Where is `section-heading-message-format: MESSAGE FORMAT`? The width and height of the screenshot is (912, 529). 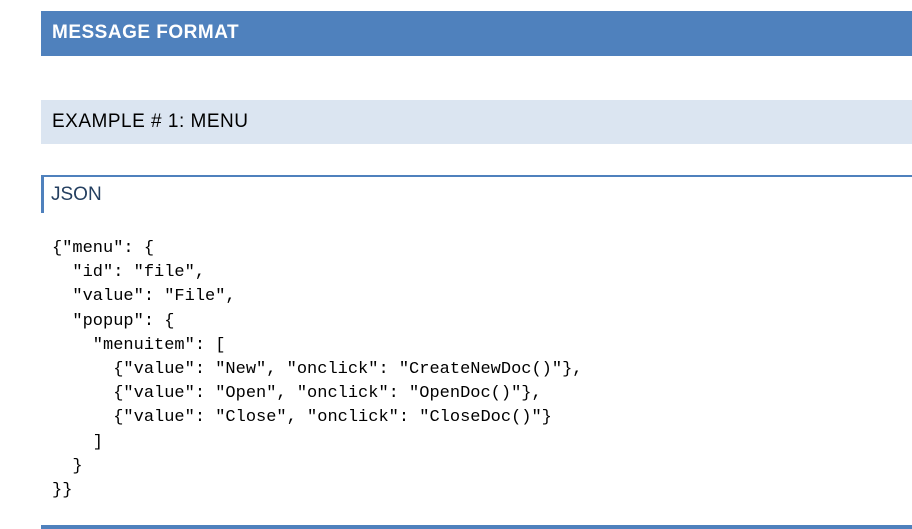 section-heading-message-format: MESSAGE FORMAT is located at coordinates (476, 33).